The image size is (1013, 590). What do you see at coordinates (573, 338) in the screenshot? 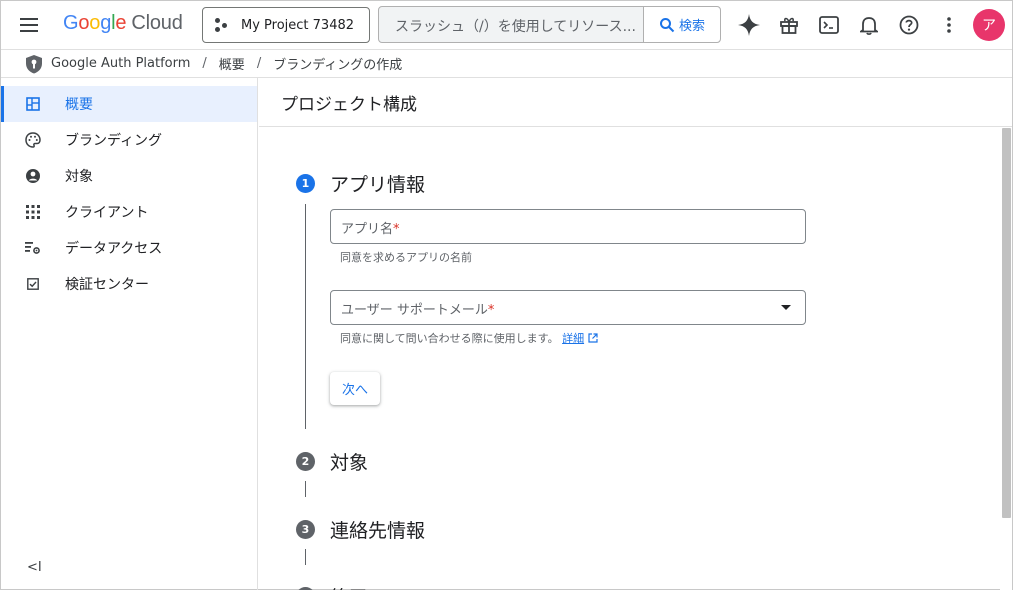
I see `learn-more-link: 詳細` at bounding box center [573, 338].